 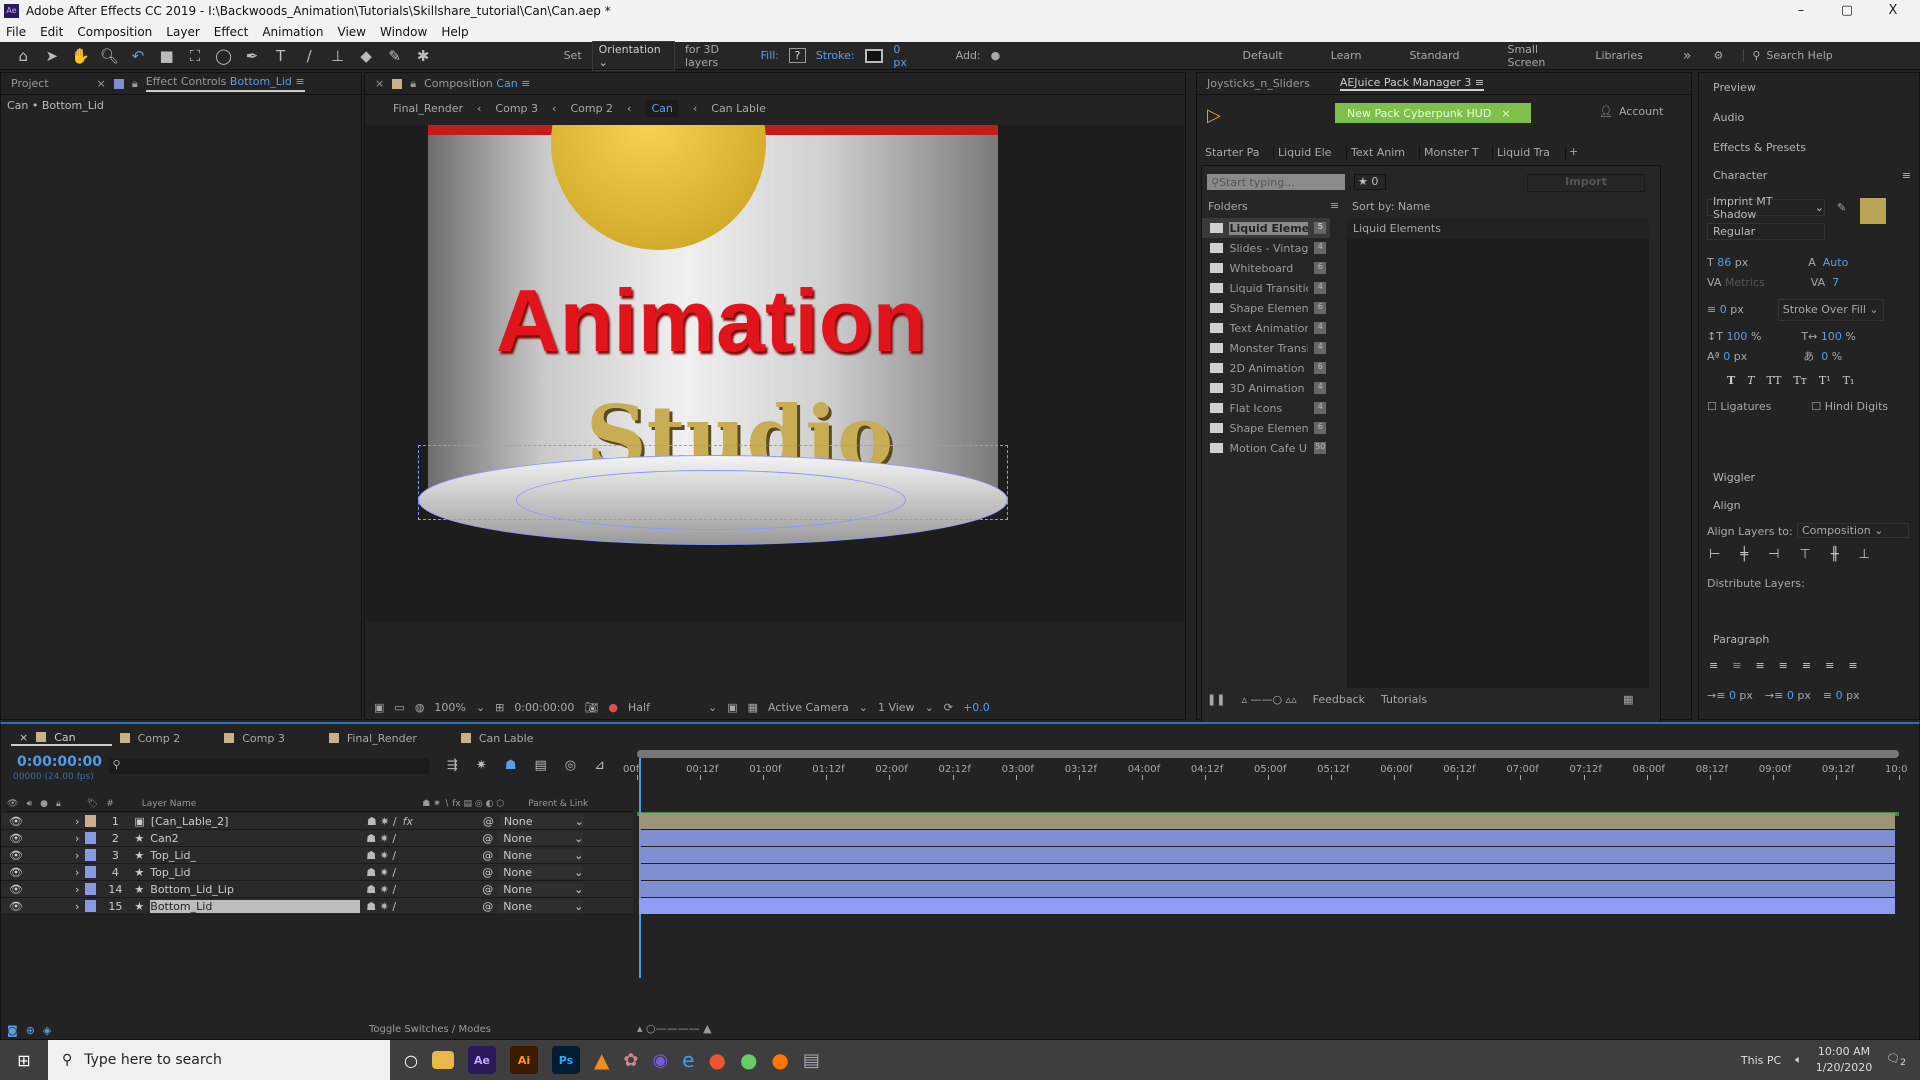 I want to click on folder-item: Slides - Vintage C 4, so click(x=1266, y=248).